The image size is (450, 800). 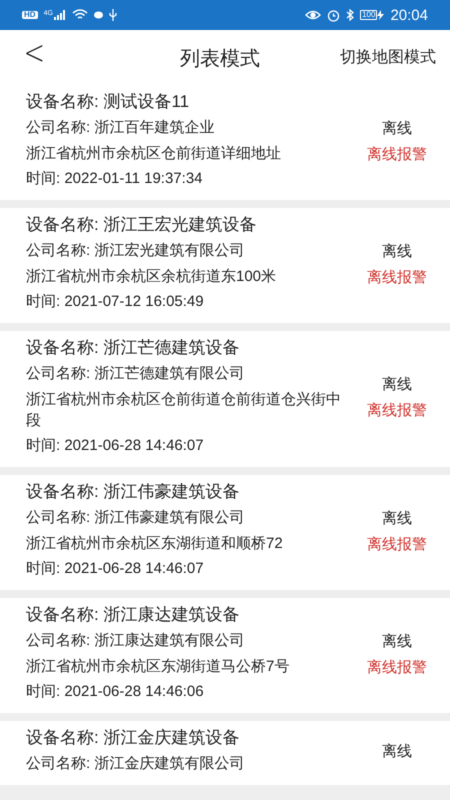 I want to click on address-text: 浙江省杭州市余杭区仓前街道仓前街道仓兴街中段, so click(x=184, y=410).